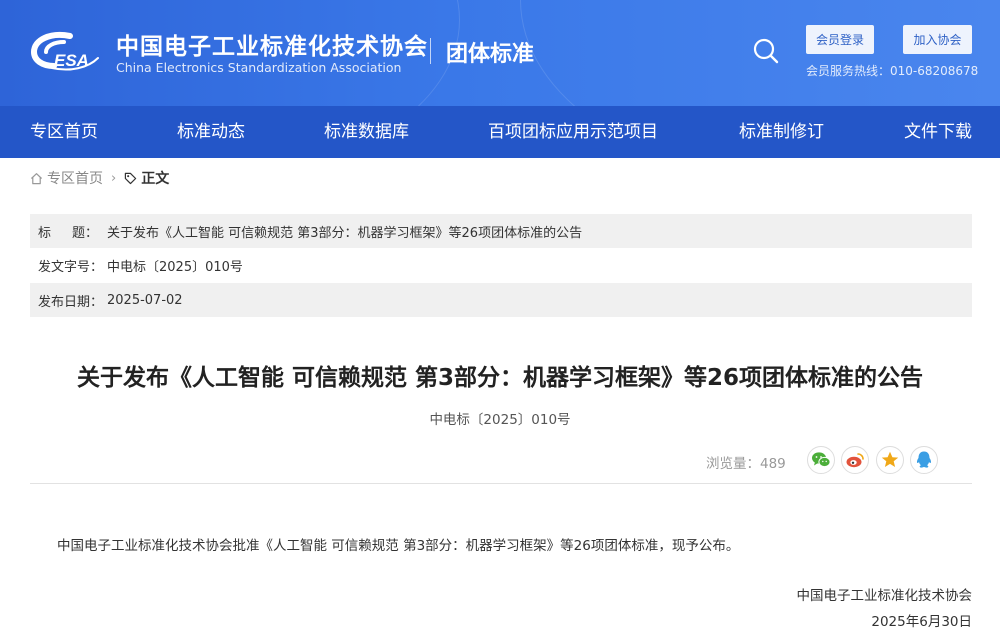  I want to click on qq-icon, so click(924, 459).